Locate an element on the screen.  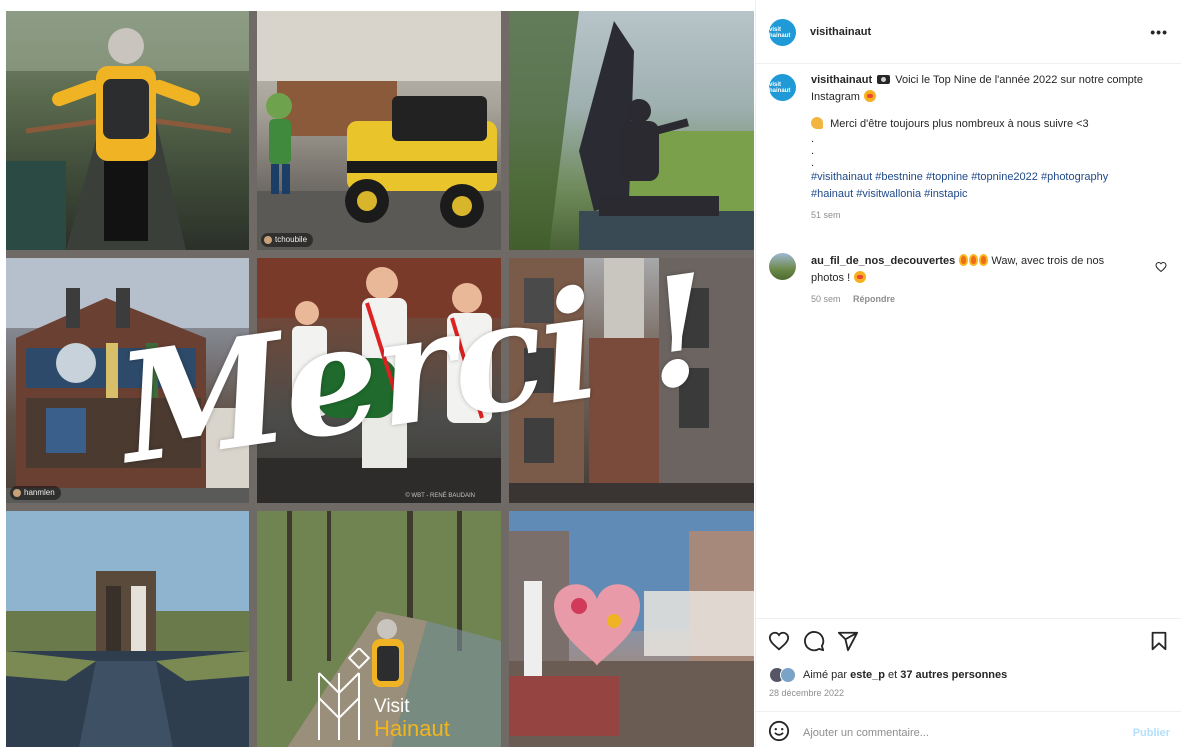
post-header: visit hainaut visithainaut ••• is located at coordinates (968, 32).